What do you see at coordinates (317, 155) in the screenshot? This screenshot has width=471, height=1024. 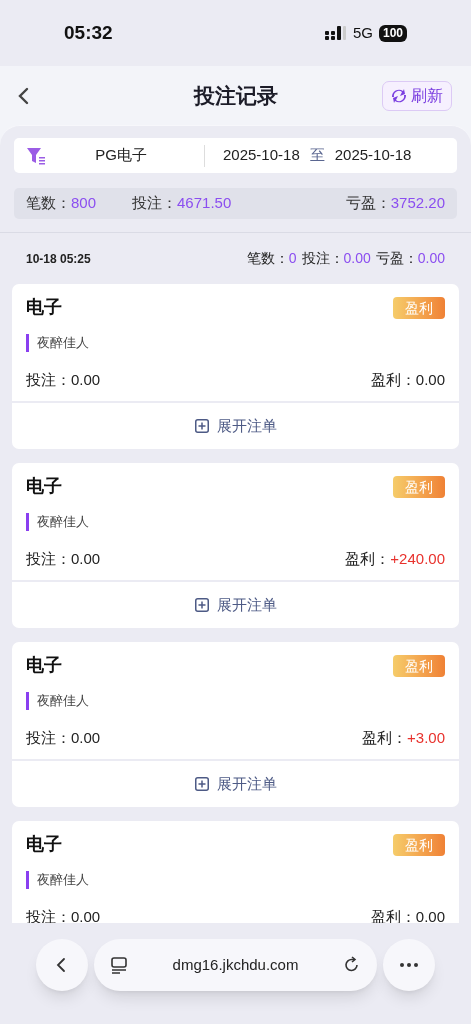 I see `date-separator: 至` at bounding box center [317, 155].